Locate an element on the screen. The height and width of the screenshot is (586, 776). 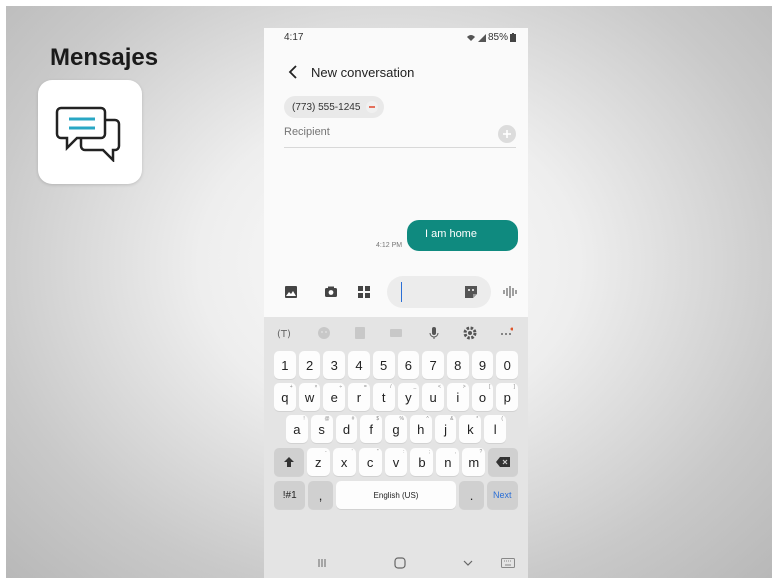
letter-key: w × is located at coordinates (309, 397).